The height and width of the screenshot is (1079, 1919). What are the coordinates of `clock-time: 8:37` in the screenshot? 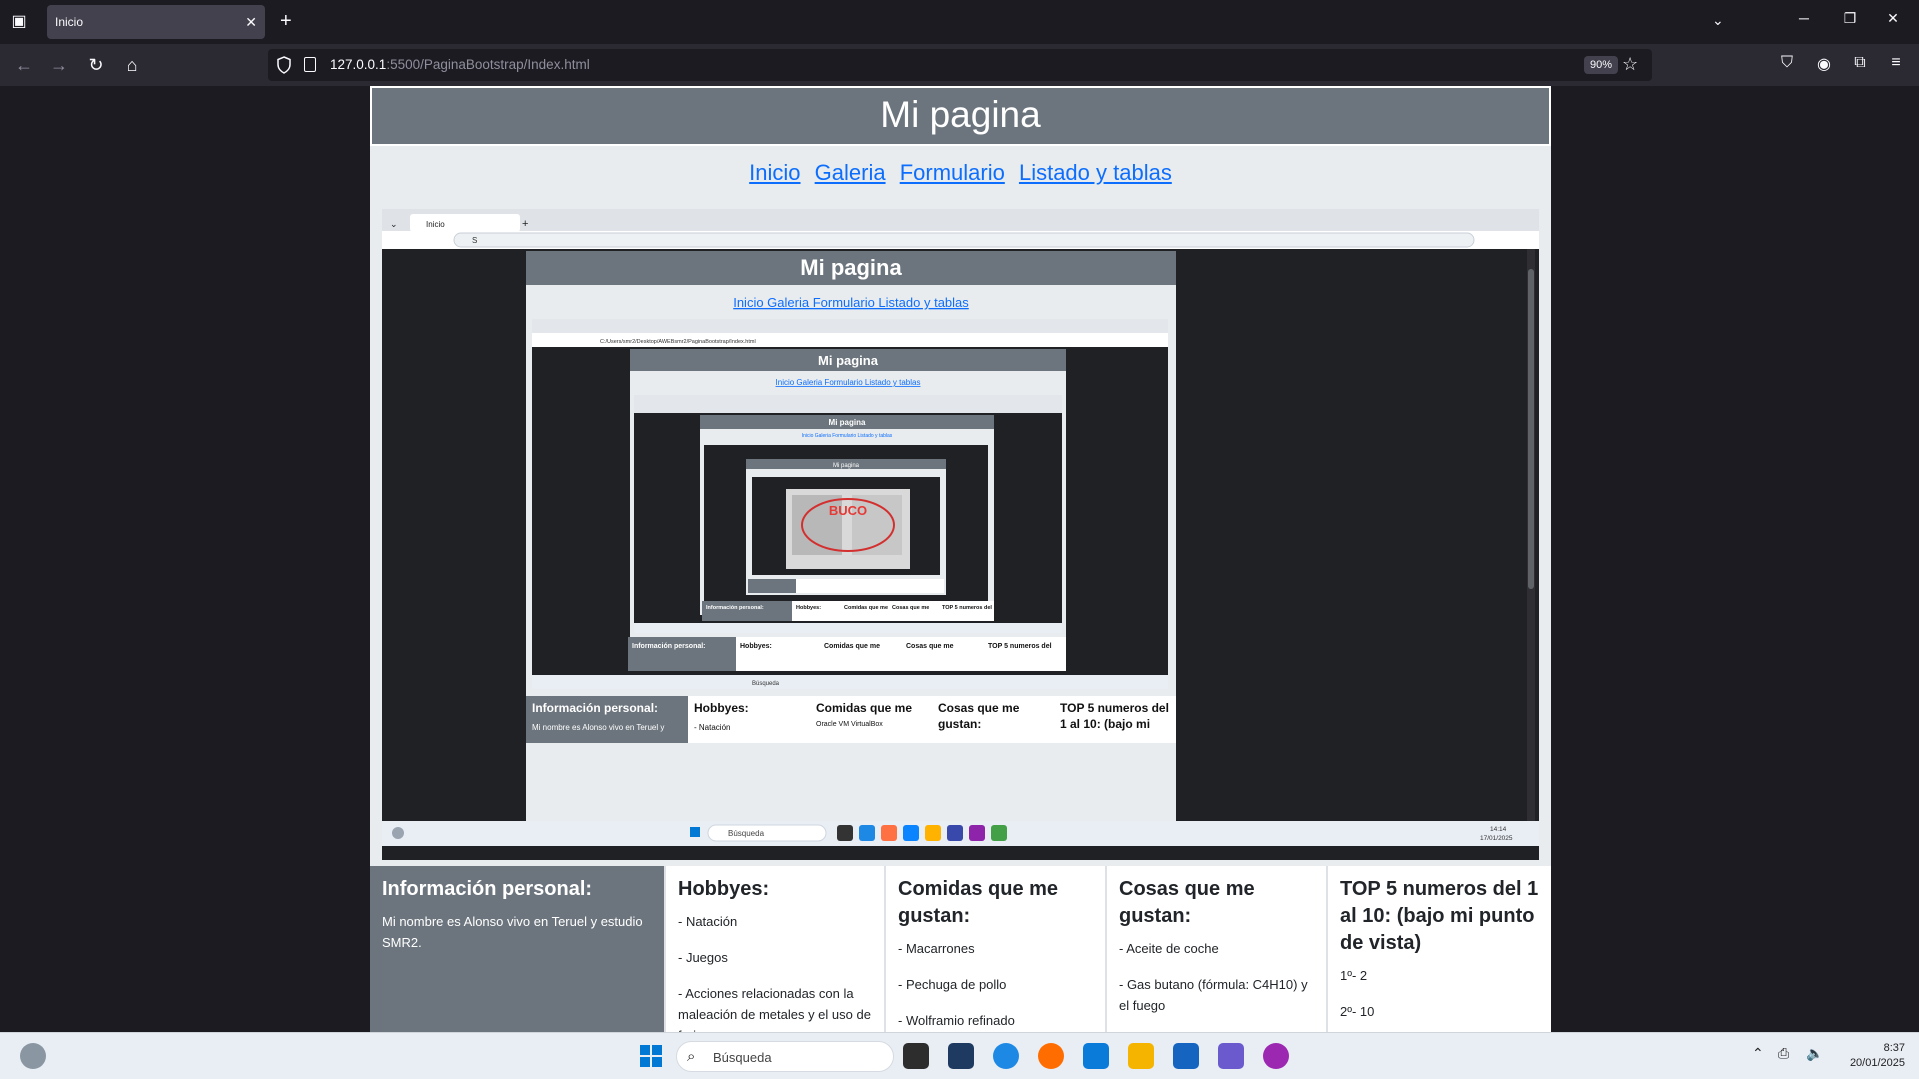 It's located at (1894, 1048).